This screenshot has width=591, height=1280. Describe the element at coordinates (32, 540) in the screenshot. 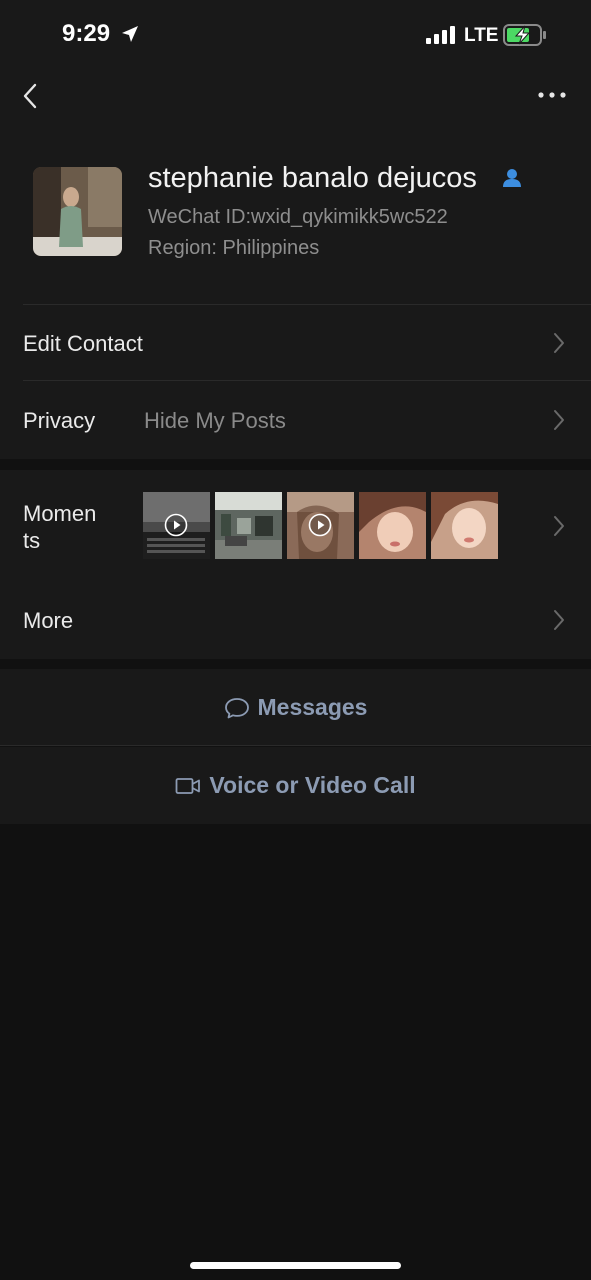

I see `moments-label-line2: ts` at that location.